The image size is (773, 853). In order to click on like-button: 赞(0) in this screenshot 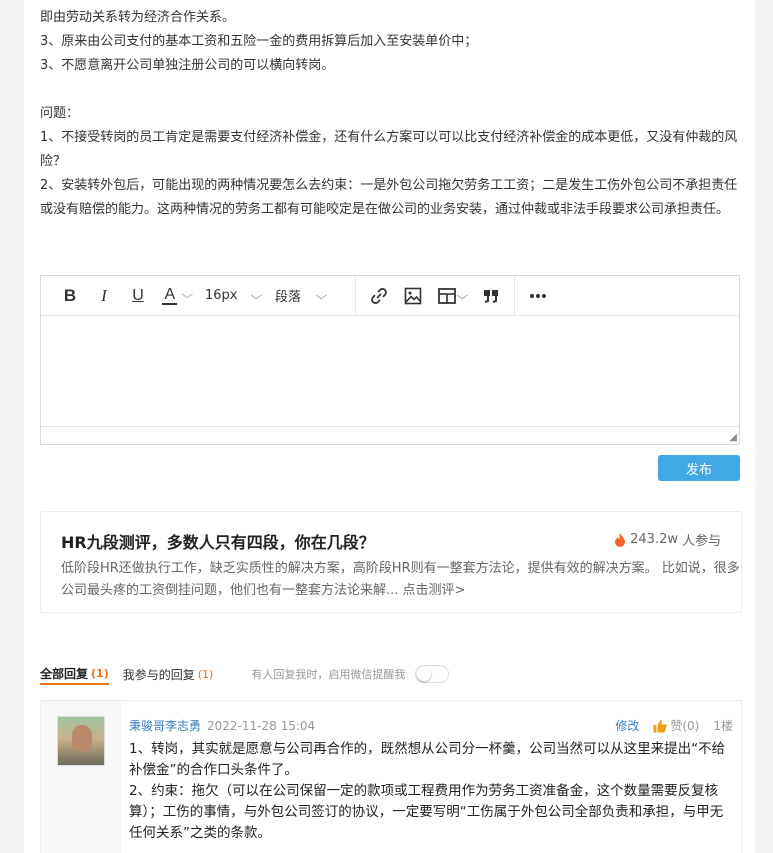, I will do `click(676, 725)`.